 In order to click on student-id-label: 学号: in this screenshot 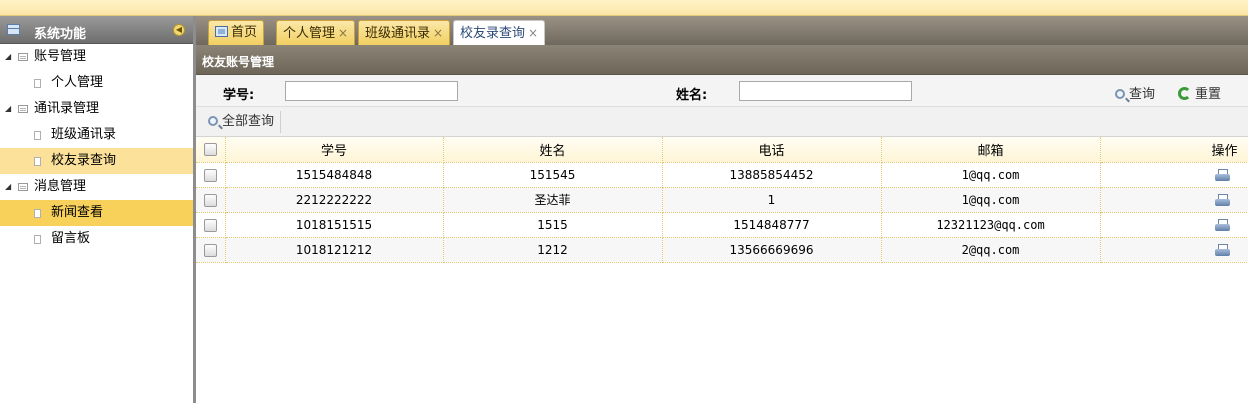, I will do `click(239, 95)`.